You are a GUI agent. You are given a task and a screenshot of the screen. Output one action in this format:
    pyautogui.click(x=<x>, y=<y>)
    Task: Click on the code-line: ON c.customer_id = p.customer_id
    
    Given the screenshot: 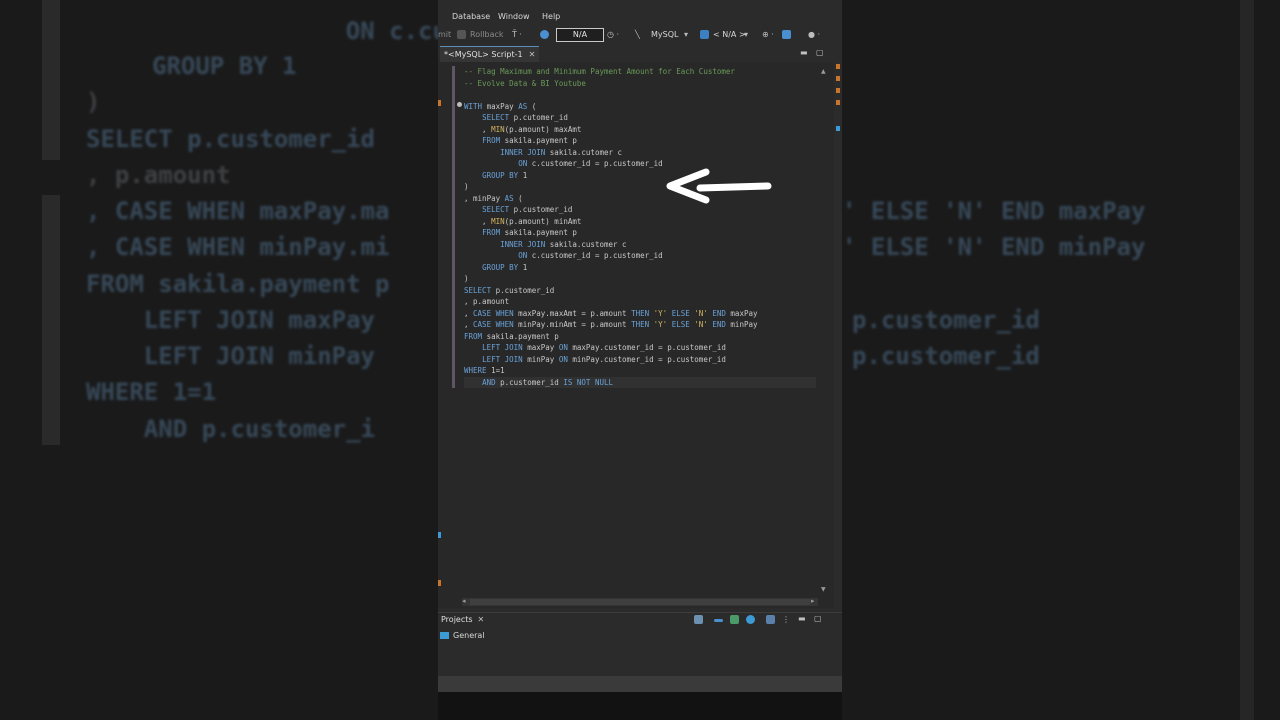 What is the action you would take?
    pyautogui.click(x=640, y=256)
    